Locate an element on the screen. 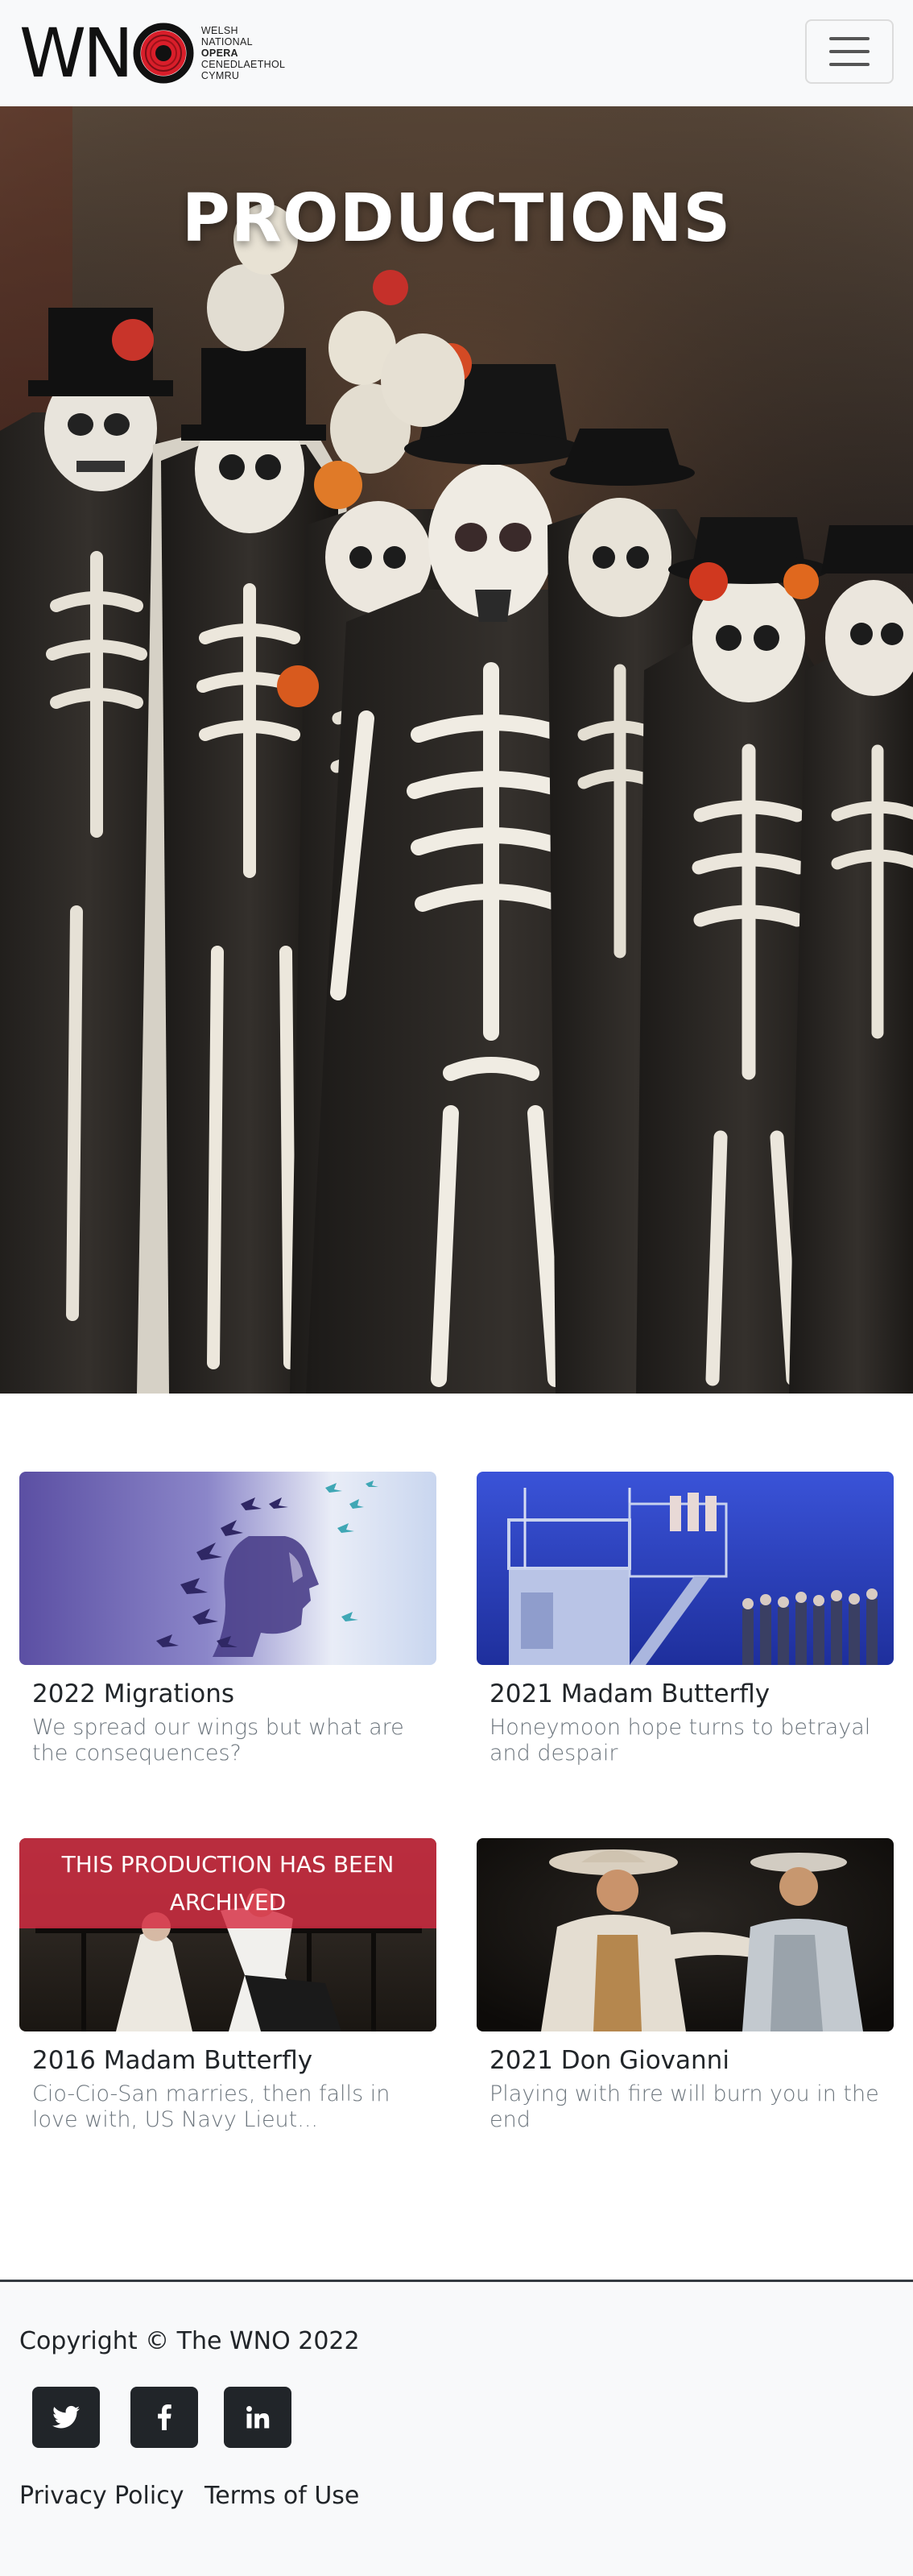  privacy-policy-link: Privacy Policy is located at coordinates (101, 2496).